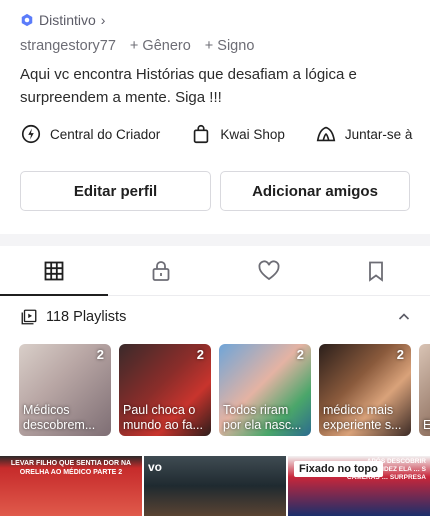 The height and width of the screenshot is (516, 430). What do you see at coordinates (155, 467) in the screenshot?
I see `video-overlay-text: vo` at bounding box center [155, 467].